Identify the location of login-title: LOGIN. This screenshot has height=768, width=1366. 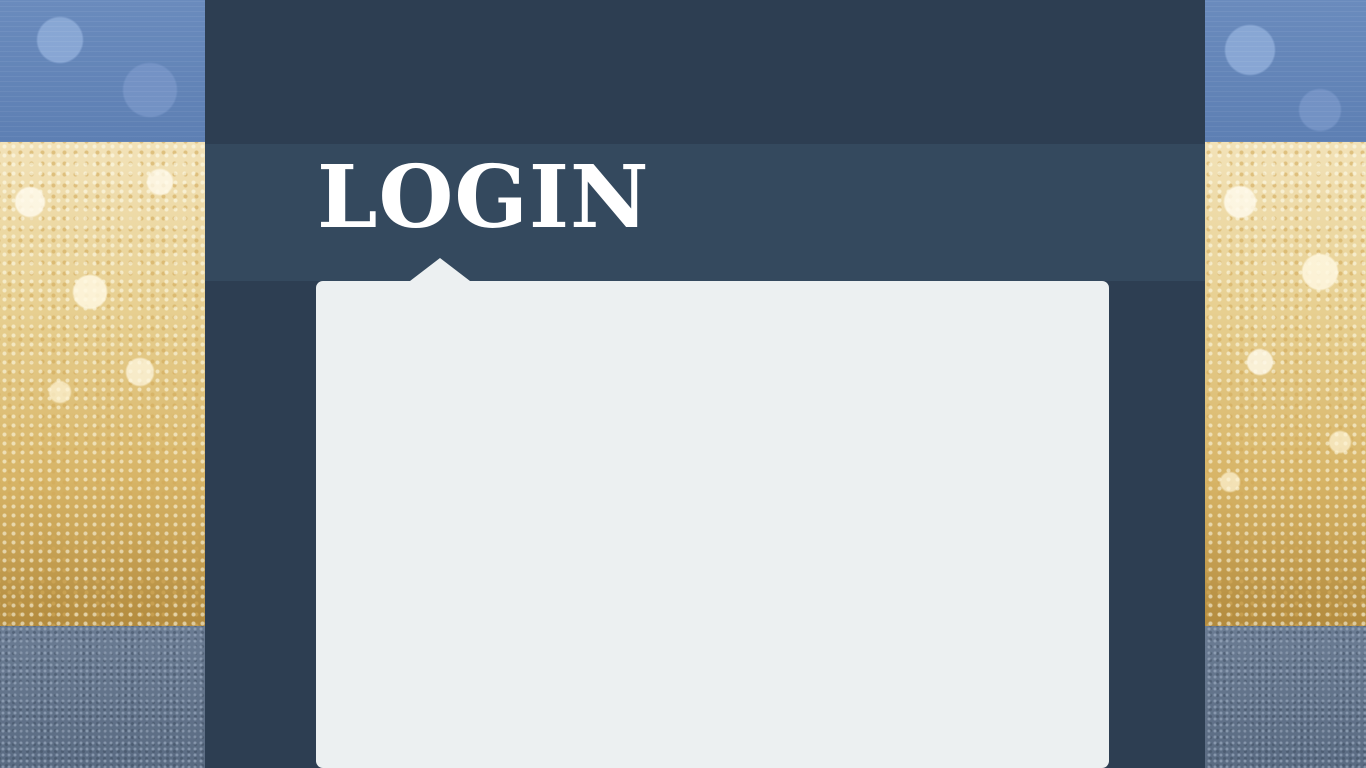
(483, 197).